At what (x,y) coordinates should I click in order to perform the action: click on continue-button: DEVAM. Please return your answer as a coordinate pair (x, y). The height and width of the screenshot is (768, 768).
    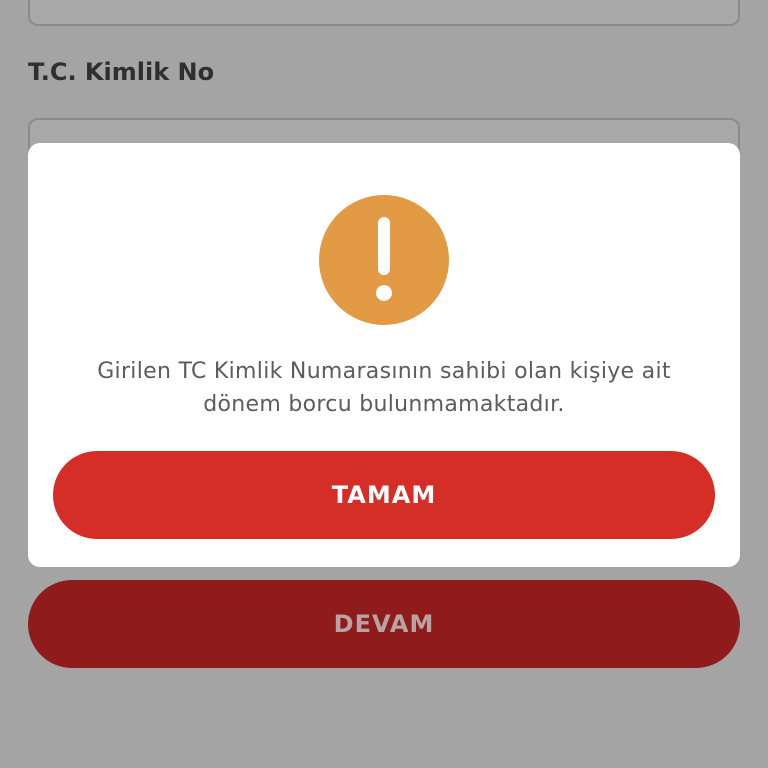
    Looking at the image, I should click on (384, 624).